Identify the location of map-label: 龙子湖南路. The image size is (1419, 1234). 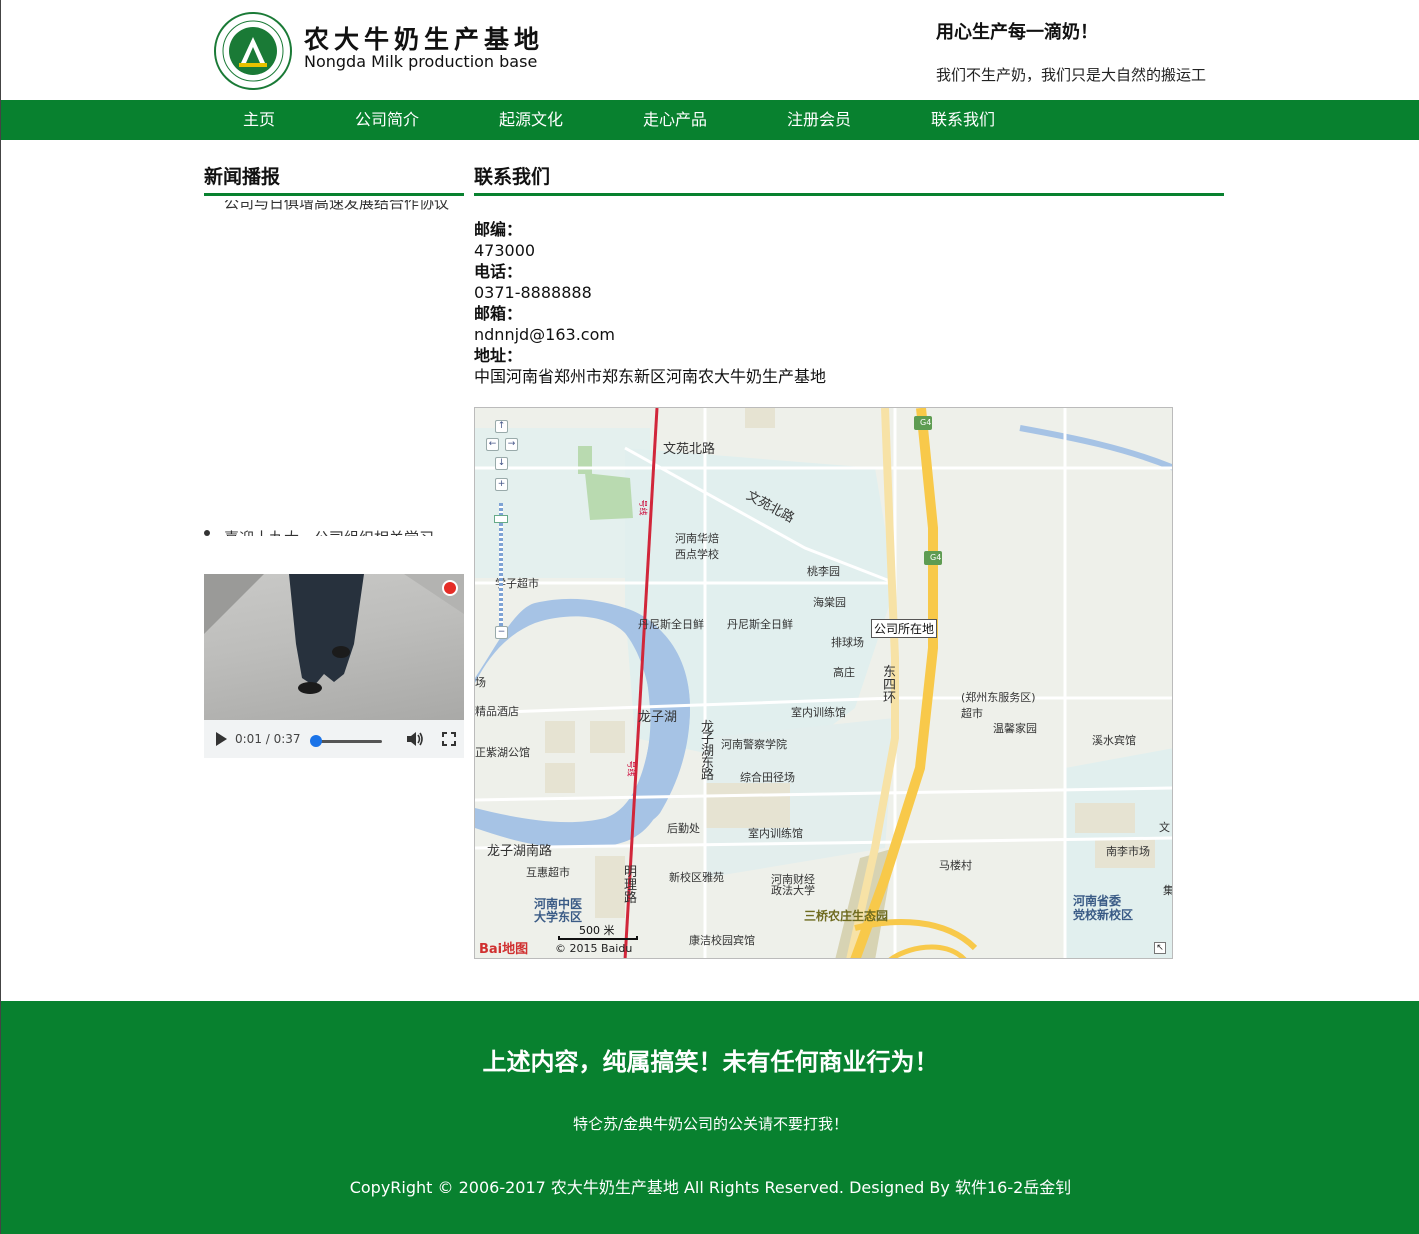
(520, 851).